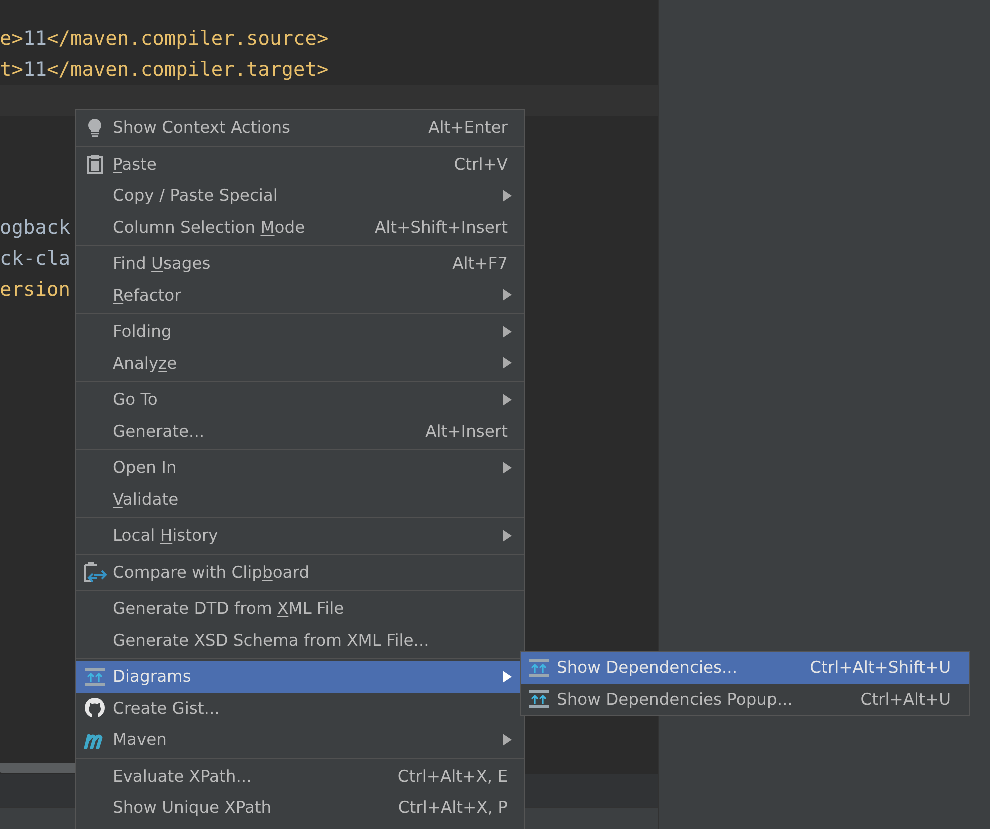 The height and width of the screenshot is (829, 990). I want to click on menu-item: Show Dependencies Popup... Ctrl+Alt+U, so click(745, 699).